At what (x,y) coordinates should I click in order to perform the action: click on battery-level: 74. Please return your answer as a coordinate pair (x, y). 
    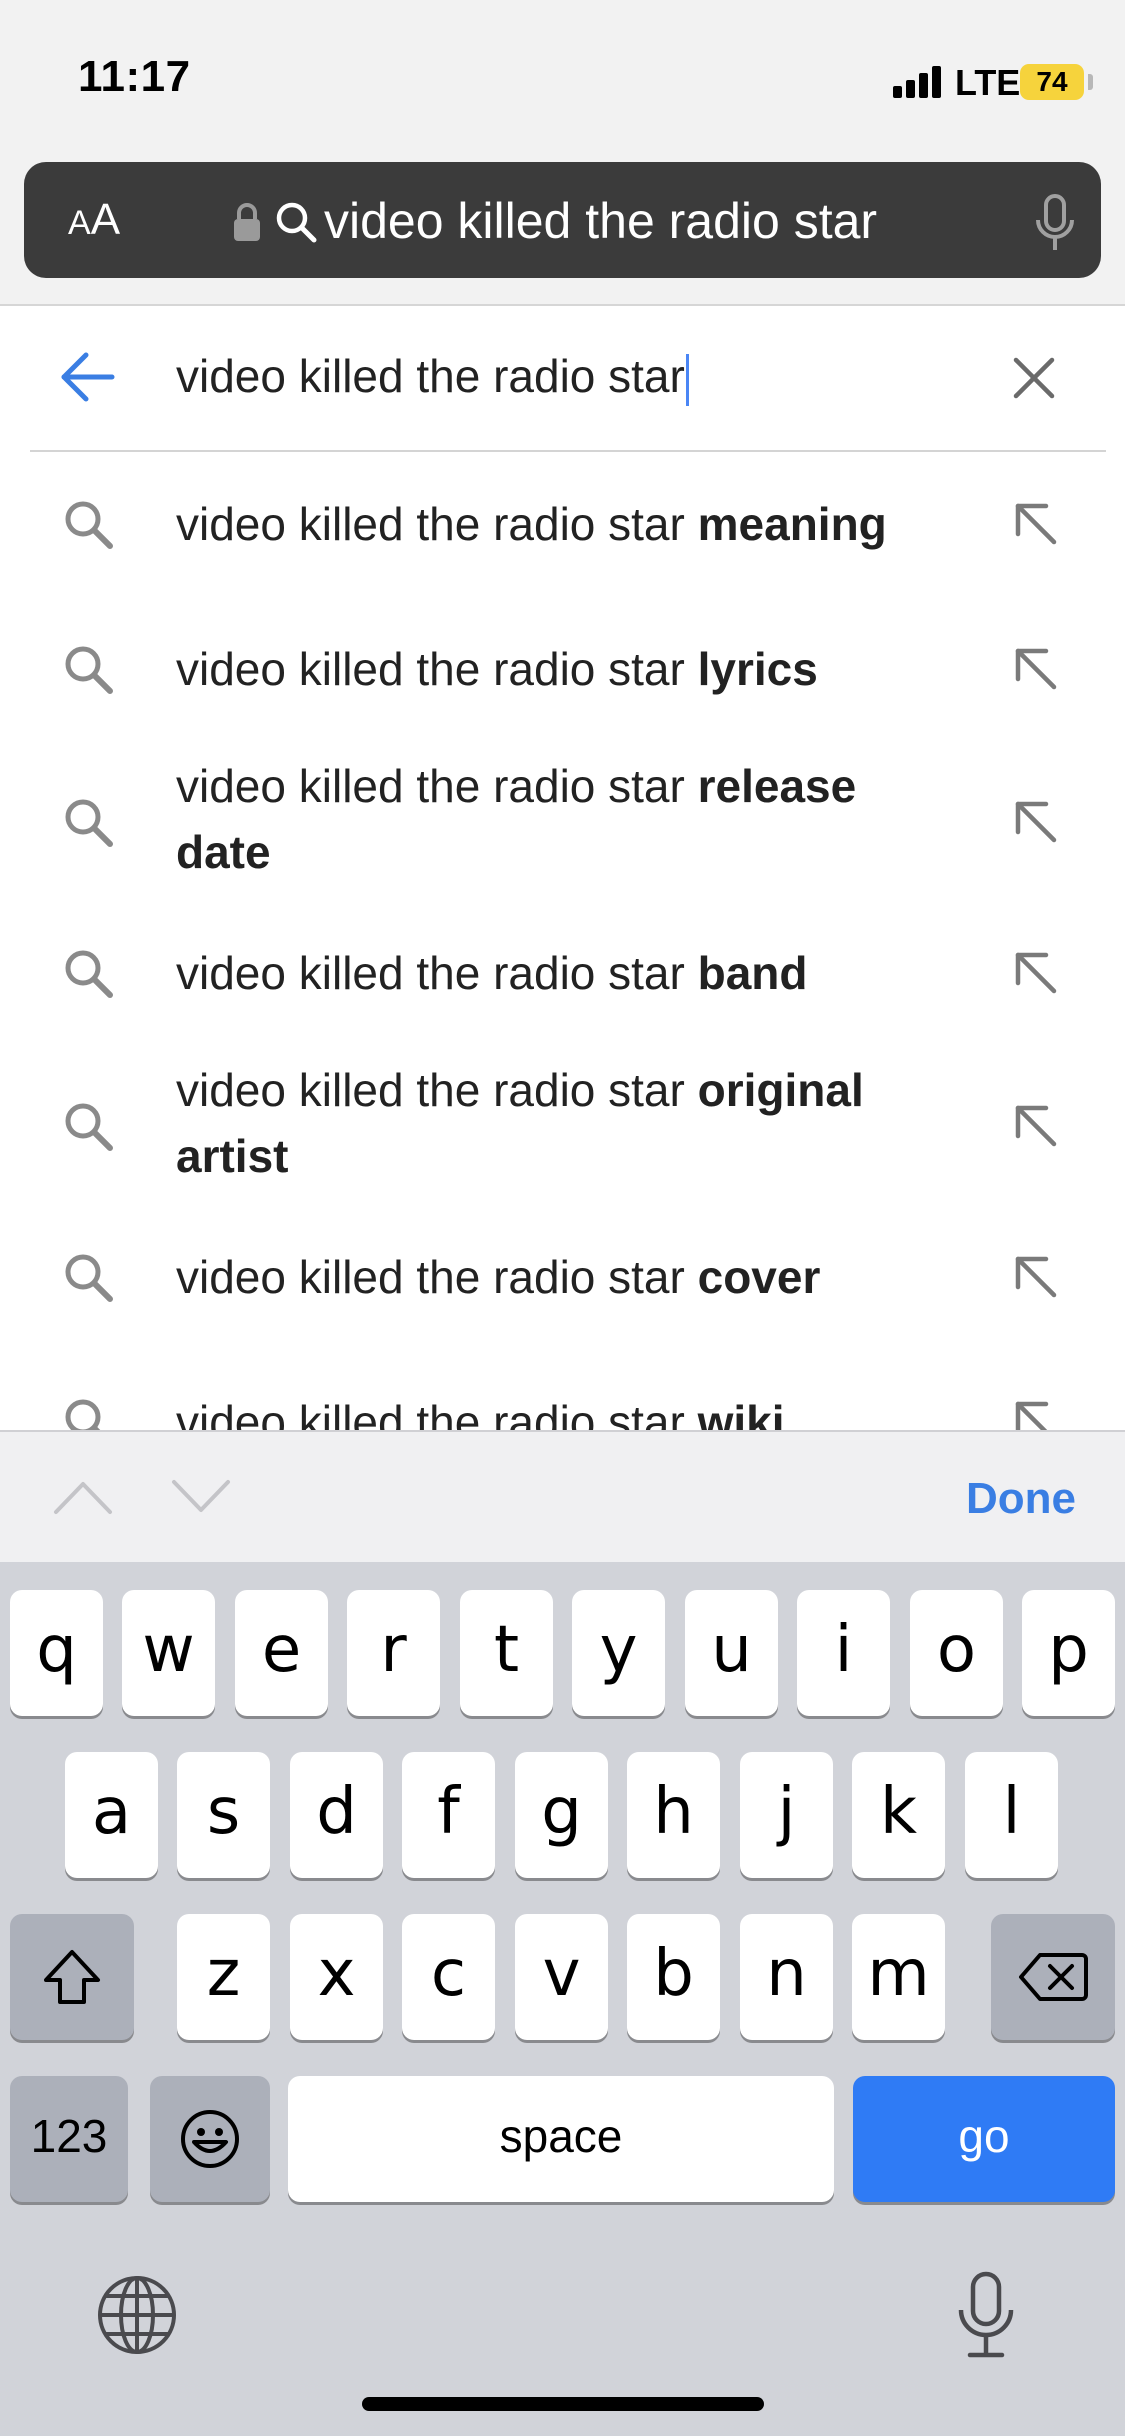
    Looking at the image, I should click on (1052, 81).